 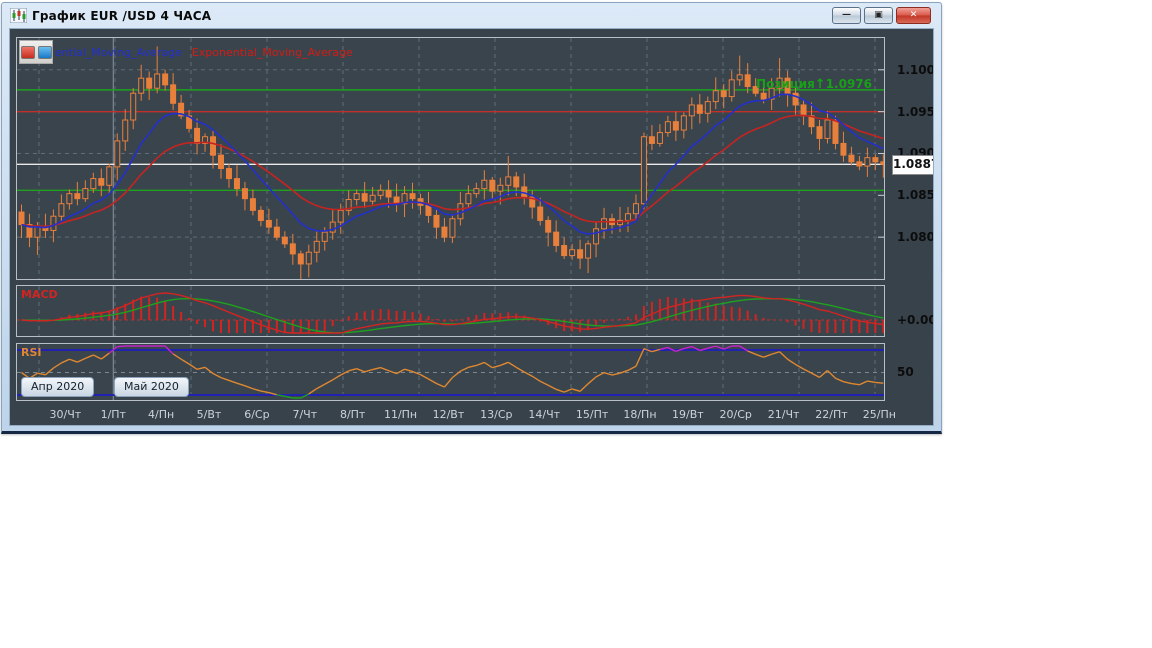 I want to click on date-tick-label: 4/Пн, so click(x=161, y=414).